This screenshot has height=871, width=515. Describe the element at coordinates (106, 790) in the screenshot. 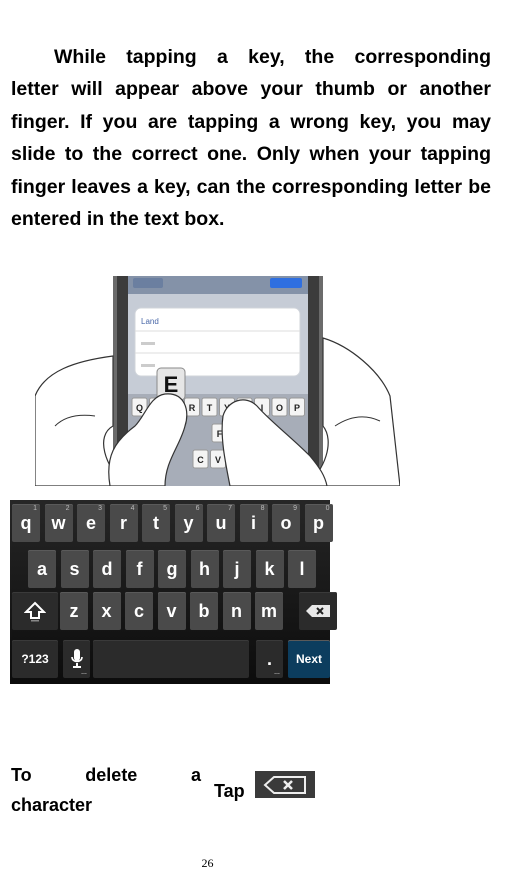

I see `delete-instruction: To delete a character` at that location.